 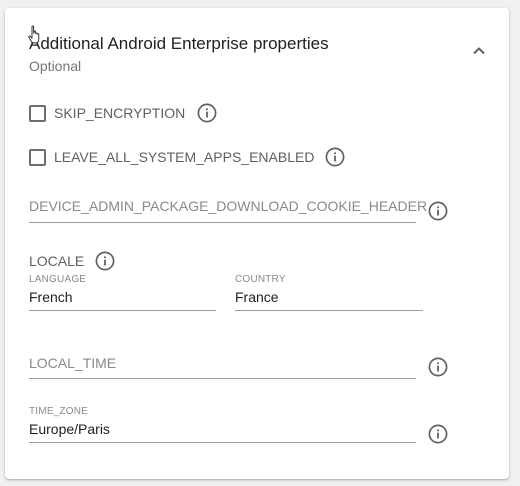 I want to click on panel-title: Additional Android Enterprise properties, so click(x=179, y=43).